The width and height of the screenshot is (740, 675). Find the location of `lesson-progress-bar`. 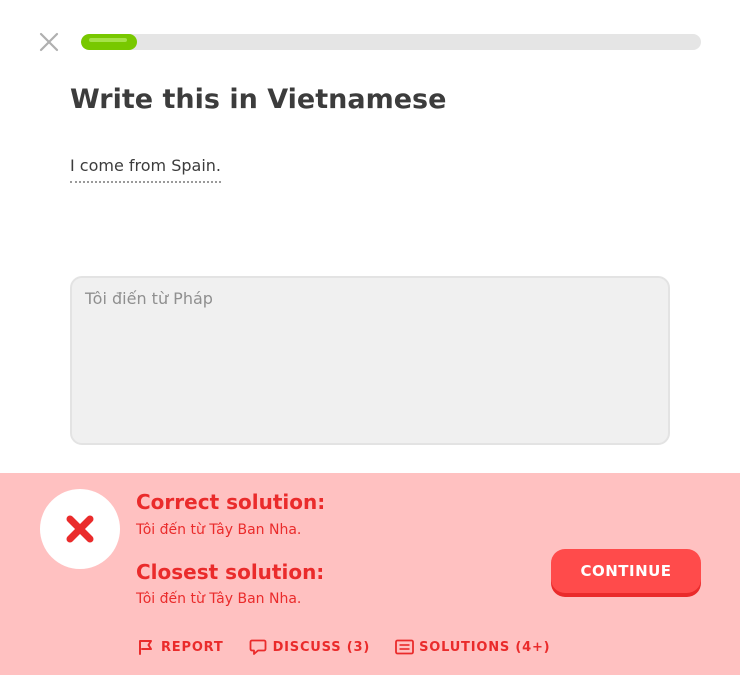

lesson-progress-bar is located at coordinates (391, 42).